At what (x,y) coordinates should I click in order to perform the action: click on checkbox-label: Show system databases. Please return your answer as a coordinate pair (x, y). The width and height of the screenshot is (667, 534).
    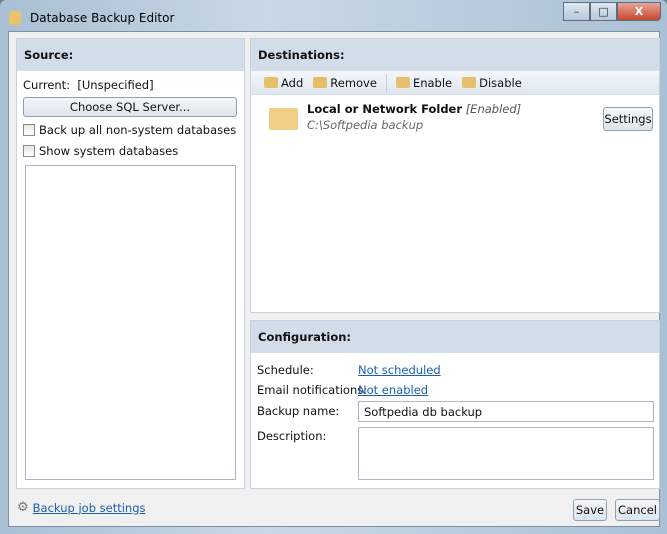
    Looking at the image, I should click on (109, 151).